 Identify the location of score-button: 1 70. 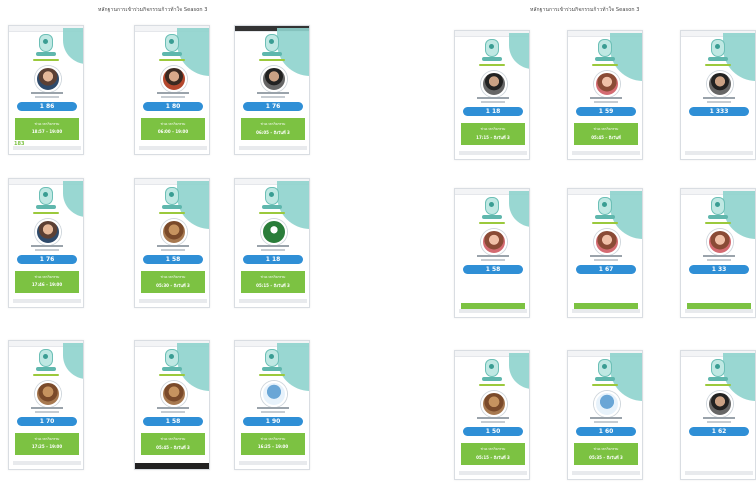
(47, 421).